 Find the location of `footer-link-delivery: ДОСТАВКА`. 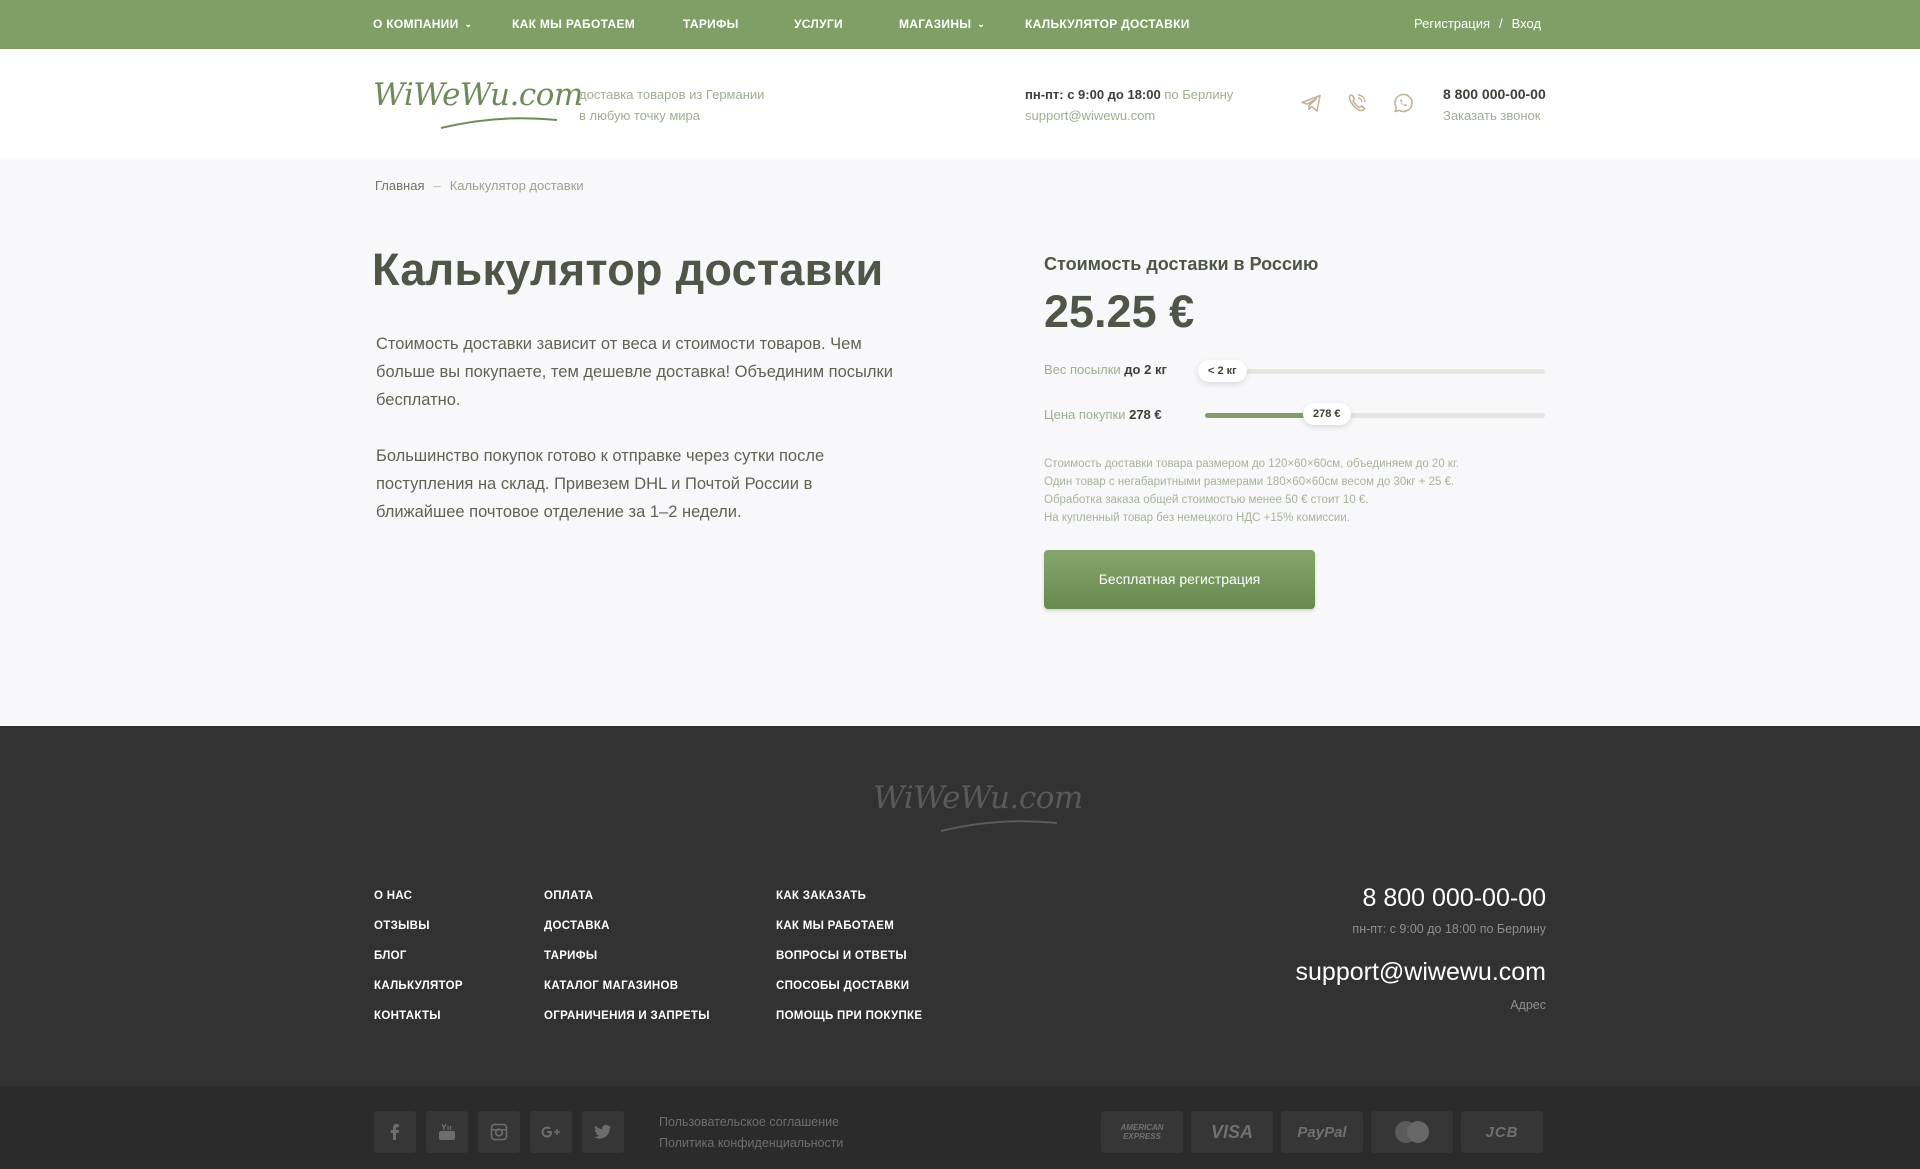

footer-link-delivery: ДОСТАВКА is located at coordinates (627, 926).